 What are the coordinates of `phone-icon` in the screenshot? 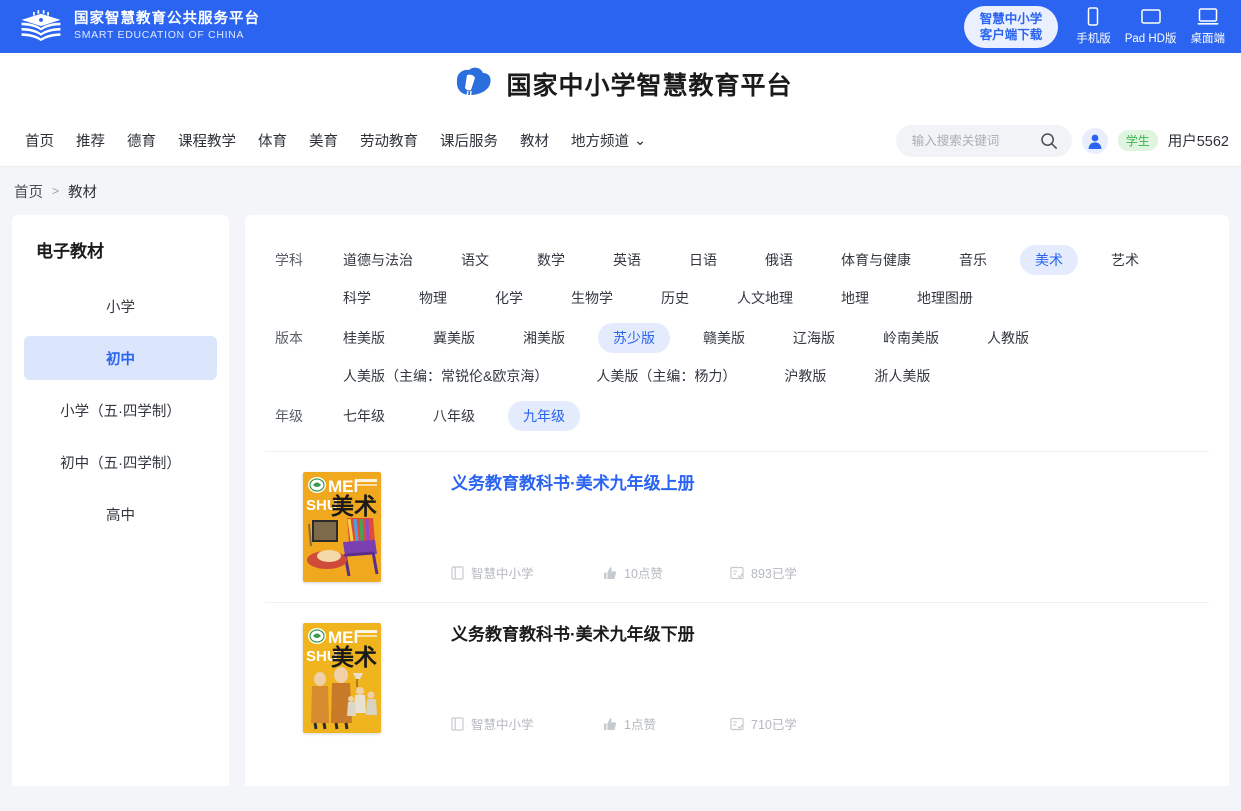 It's located at (1093, 16).